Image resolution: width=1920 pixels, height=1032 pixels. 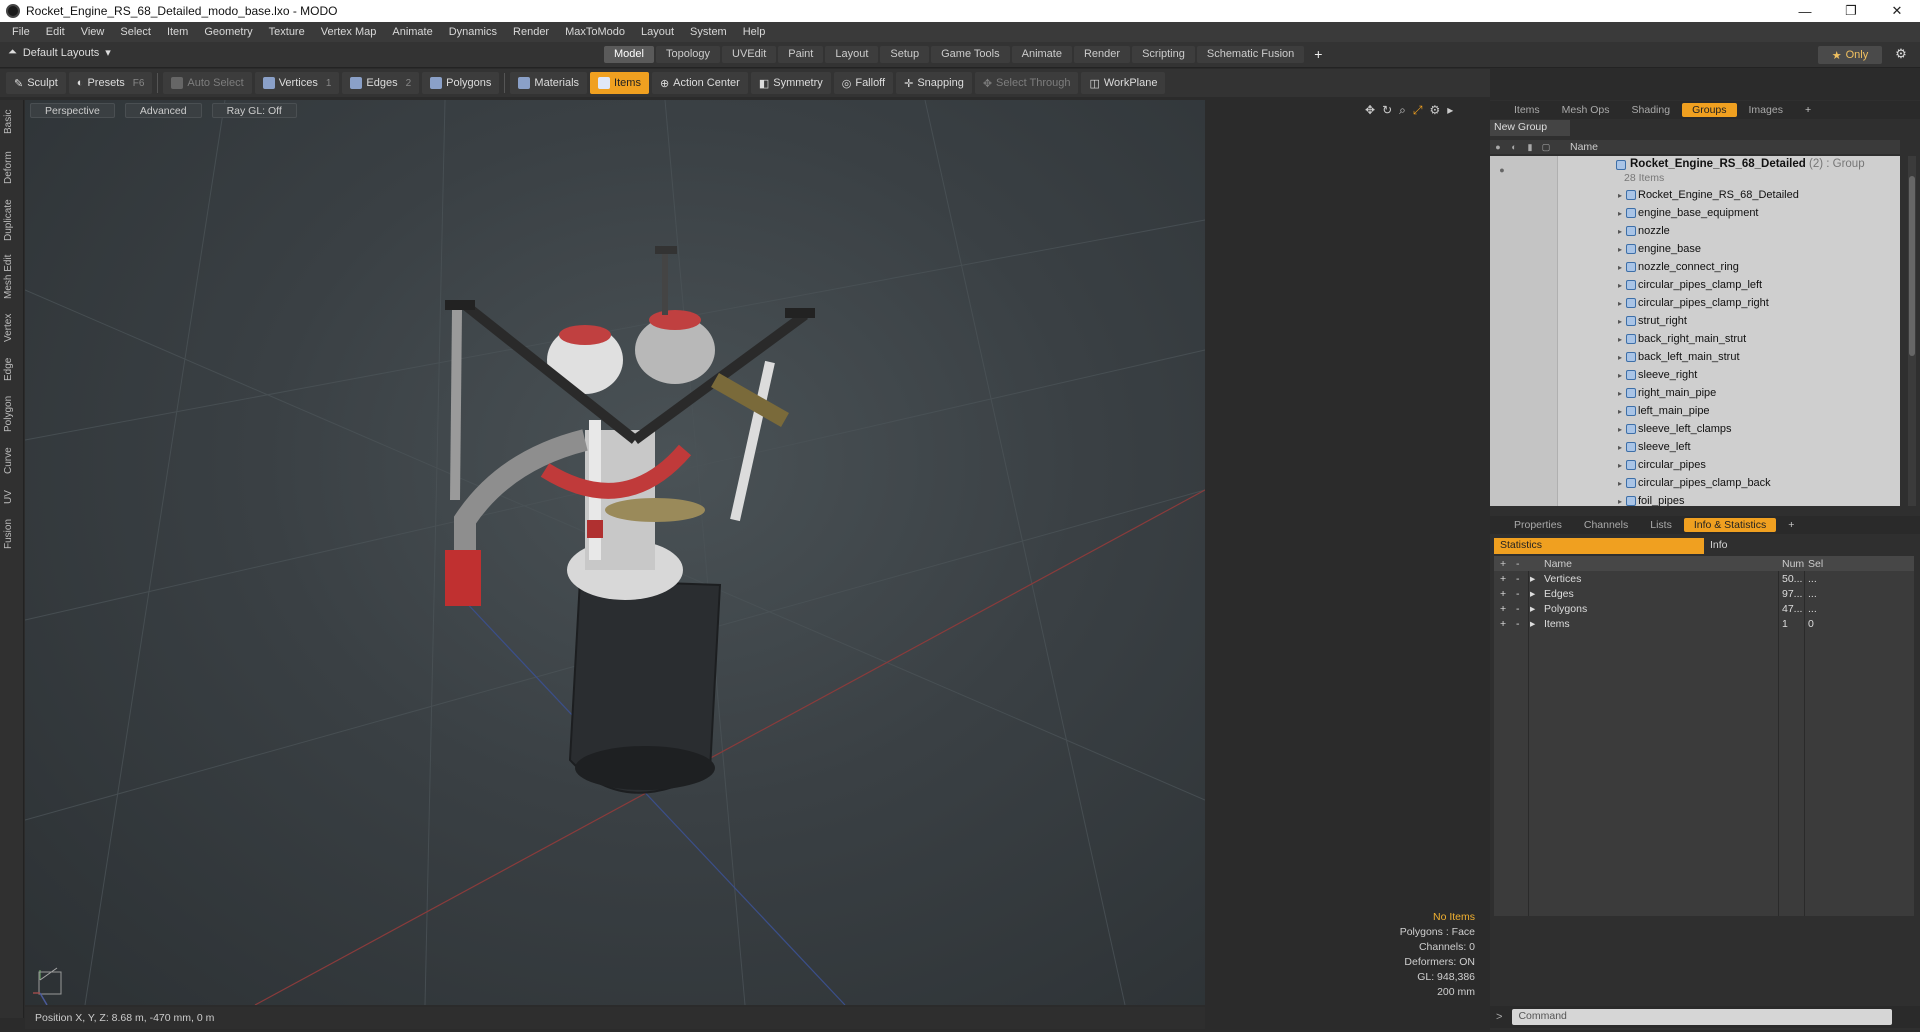 What do you see at coordinates (1695, 411) in the screenshot?
I see `list-item: ▸ left_main_pipe` at bounding box center [1695, 411].